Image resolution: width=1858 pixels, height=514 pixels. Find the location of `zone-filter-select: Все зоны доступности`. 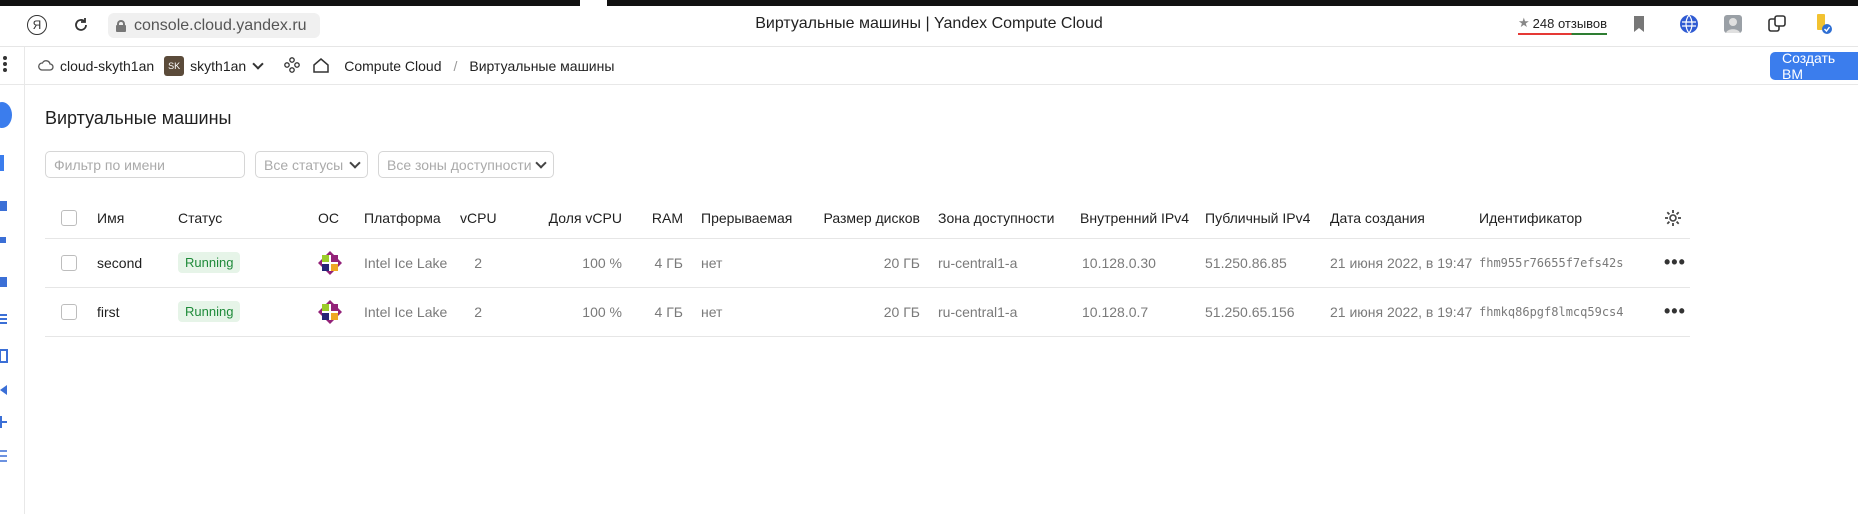

zone-filter-select: Все зоны доступности is located at coordinates (466, 164).